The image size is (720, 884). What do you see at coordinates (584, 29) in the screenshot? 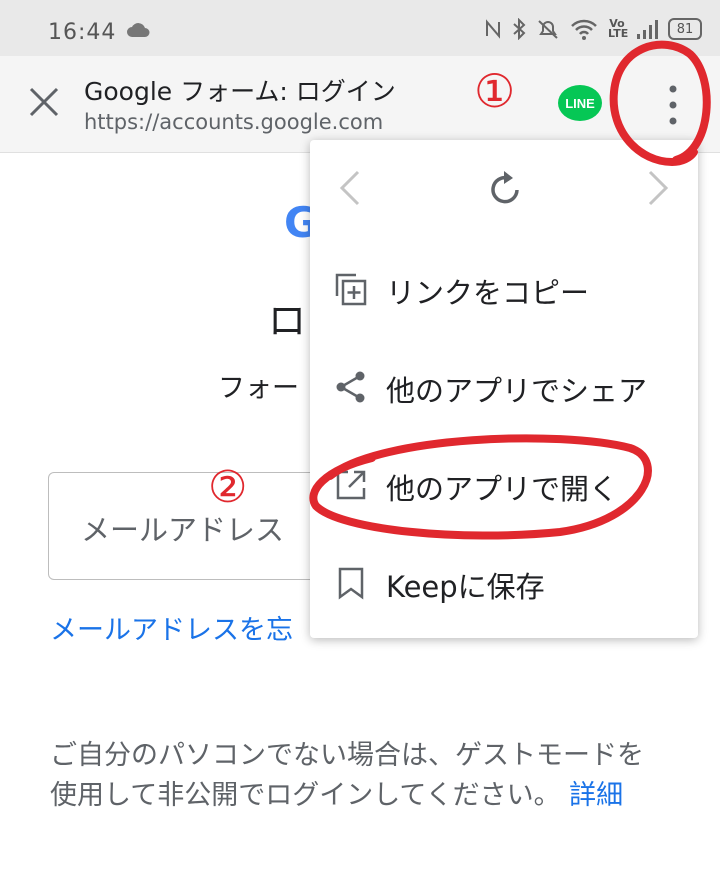
I see `wifi-icon` at bounding box center [584, 29].